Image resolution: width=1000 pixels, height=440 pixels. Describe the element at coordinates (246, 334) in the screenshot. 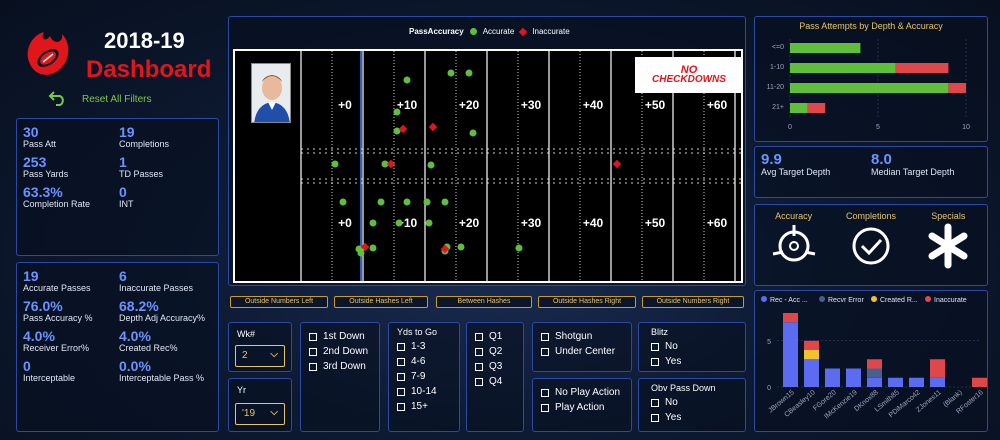

I see `week-label: Wk#` at that location.